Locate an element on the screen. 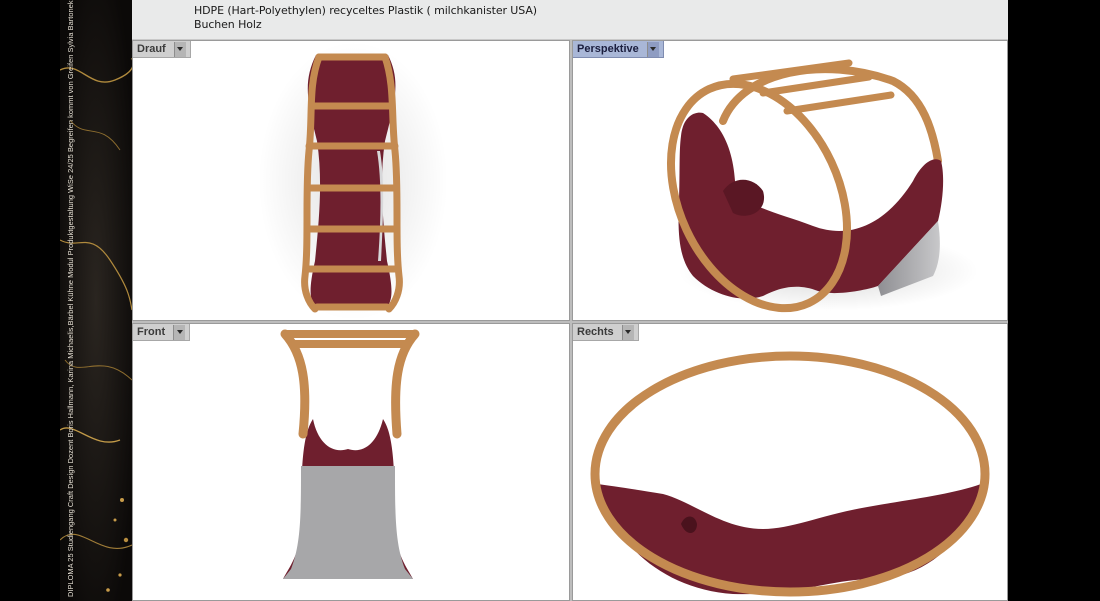 The height and width of the screenshot is (601, 1100). render-top-view is located at coordinates (353, 180).